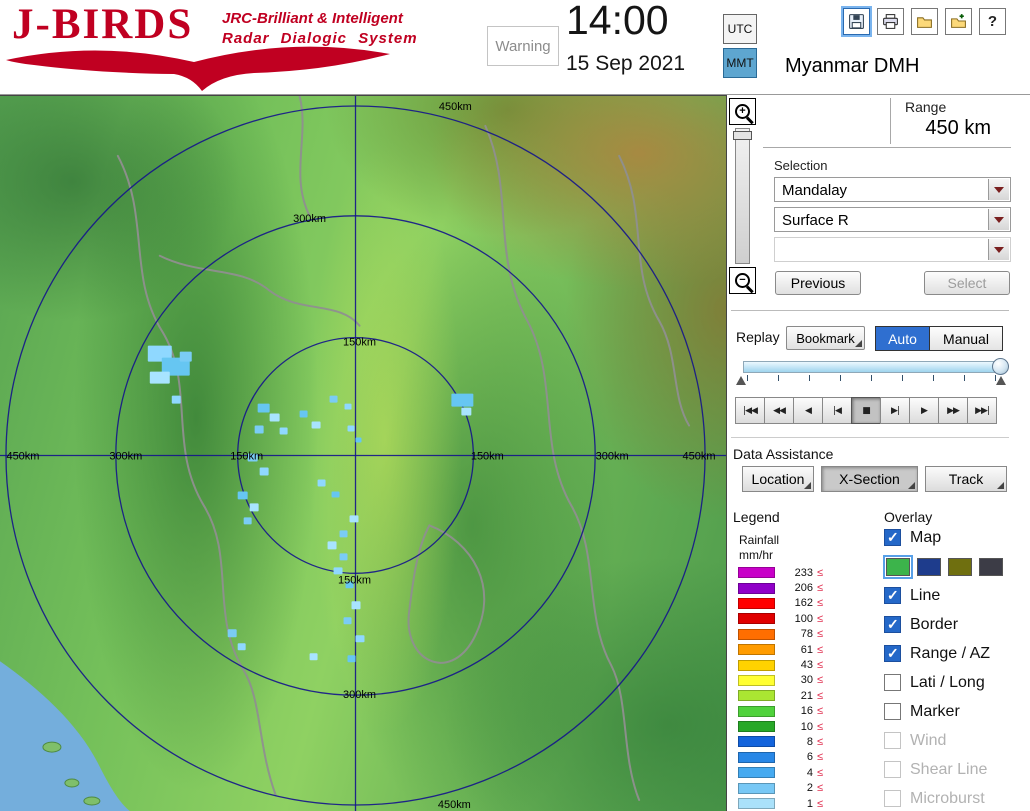 Image resolution: width=1030 pixels, height=811 pixels. Describe the element at coordinates (809, 757) in the screenshot. I see `legend-value: 6` at that location.